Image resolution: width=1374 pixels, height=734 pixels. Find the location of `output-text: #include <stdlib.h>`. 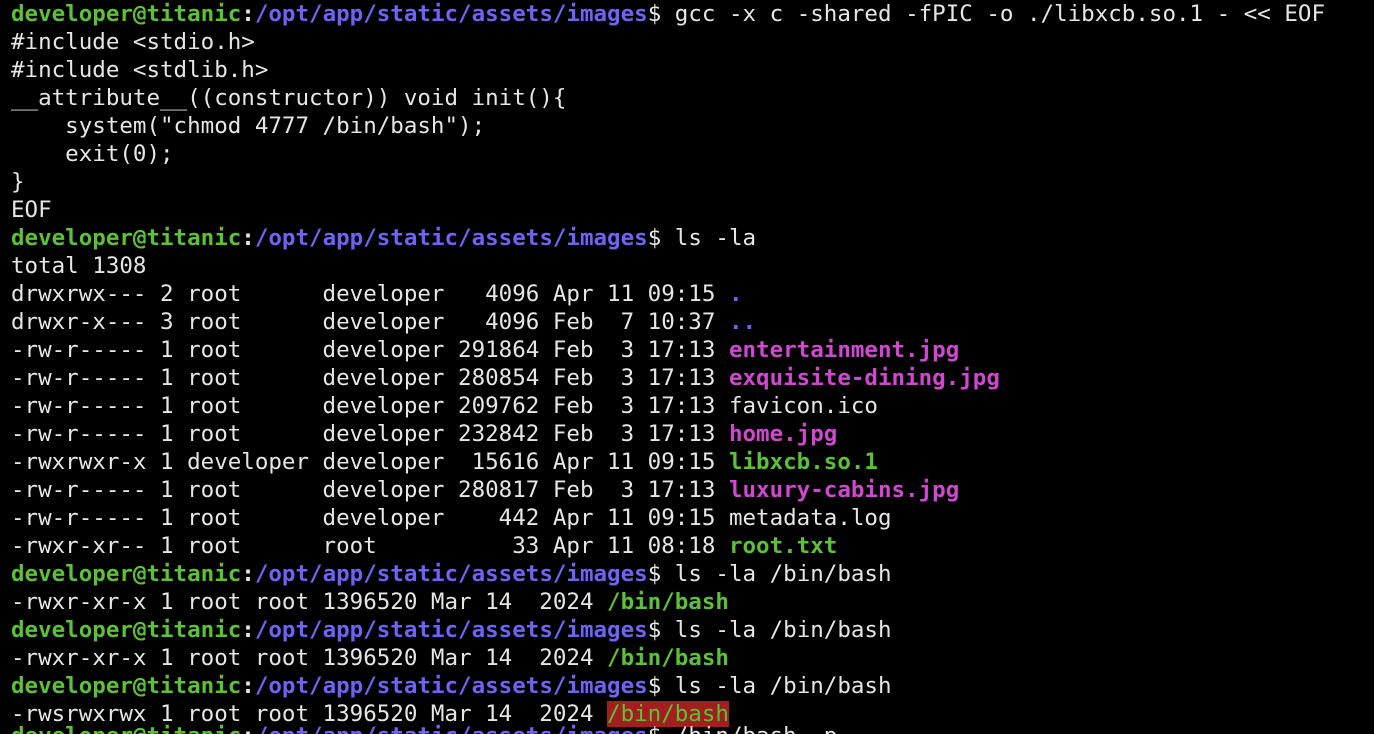

output-text: #include <stdlib.h> is located at coordinates (140, 70).